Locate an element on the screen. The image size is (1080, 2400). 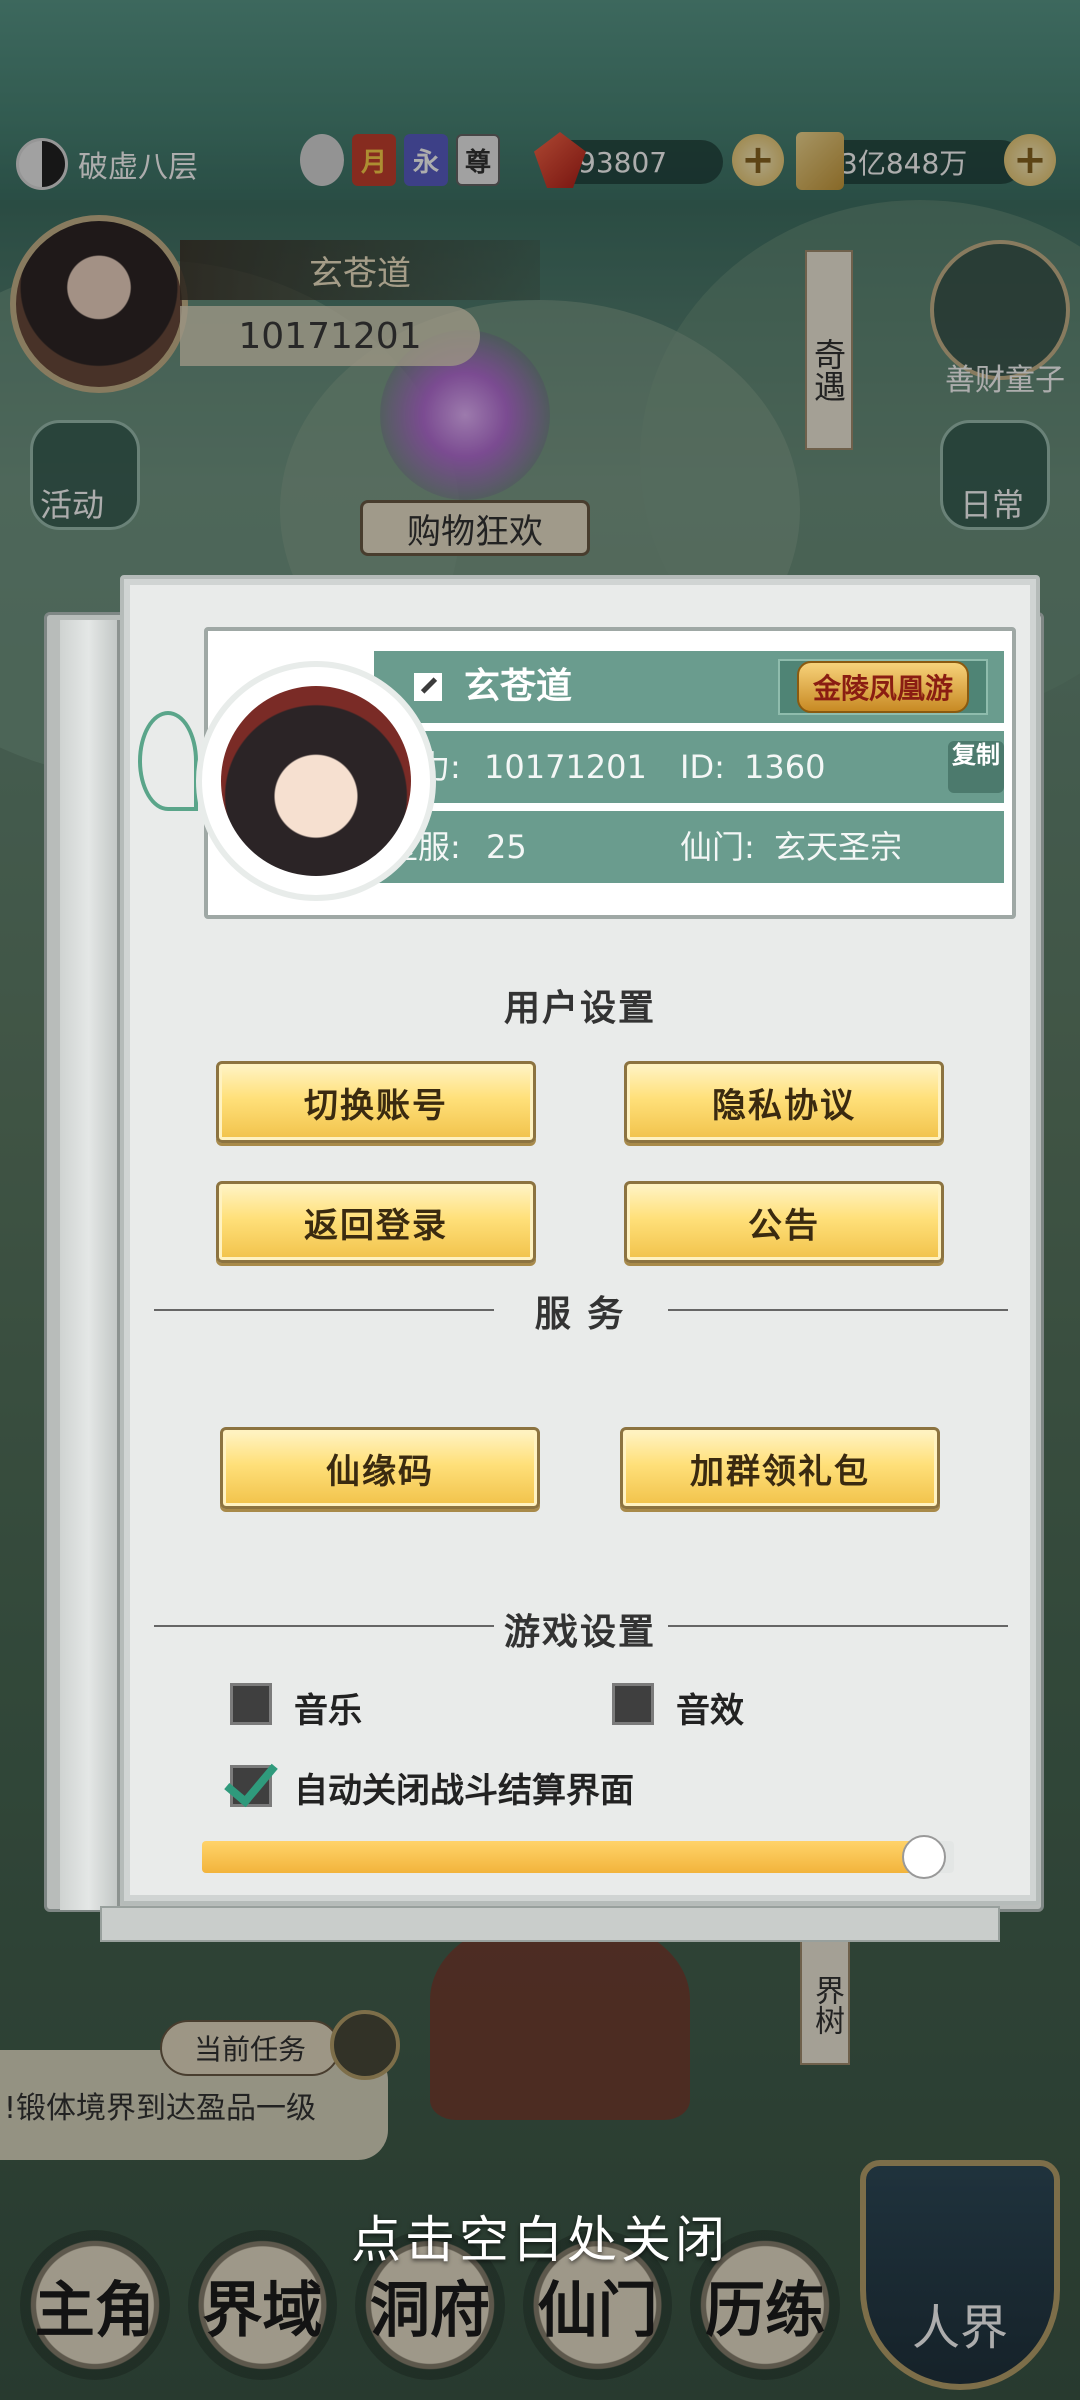
game-settings-title: 游戏设置 is located at coordinates (579, 1632).